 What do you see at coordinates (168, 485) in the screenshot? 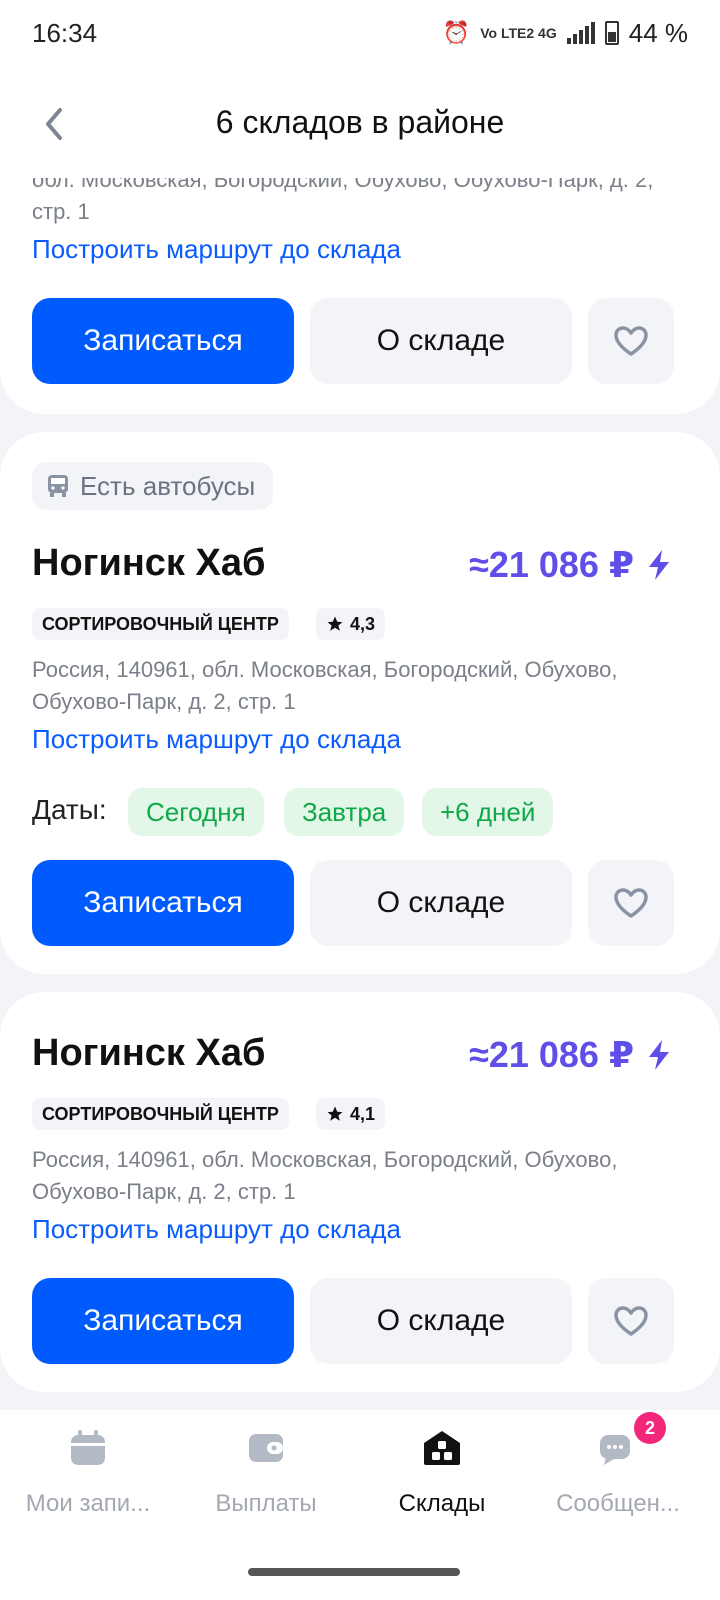
I see `bus-tag-label: Есть автобусы` at bounding box center [168, 485].